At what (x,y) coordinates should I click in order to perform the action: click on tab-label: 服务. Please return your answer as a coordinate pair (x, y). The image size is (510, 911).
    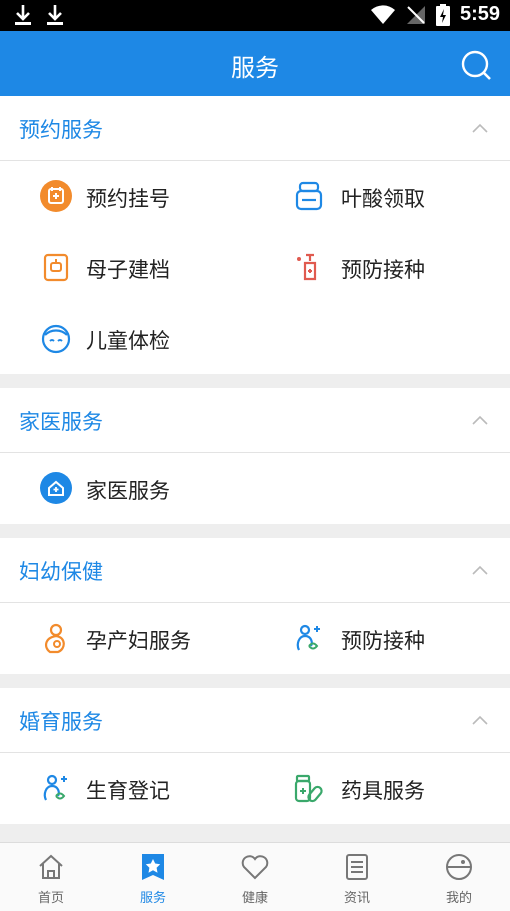
    Looking at the image, I should click on (152, 898).